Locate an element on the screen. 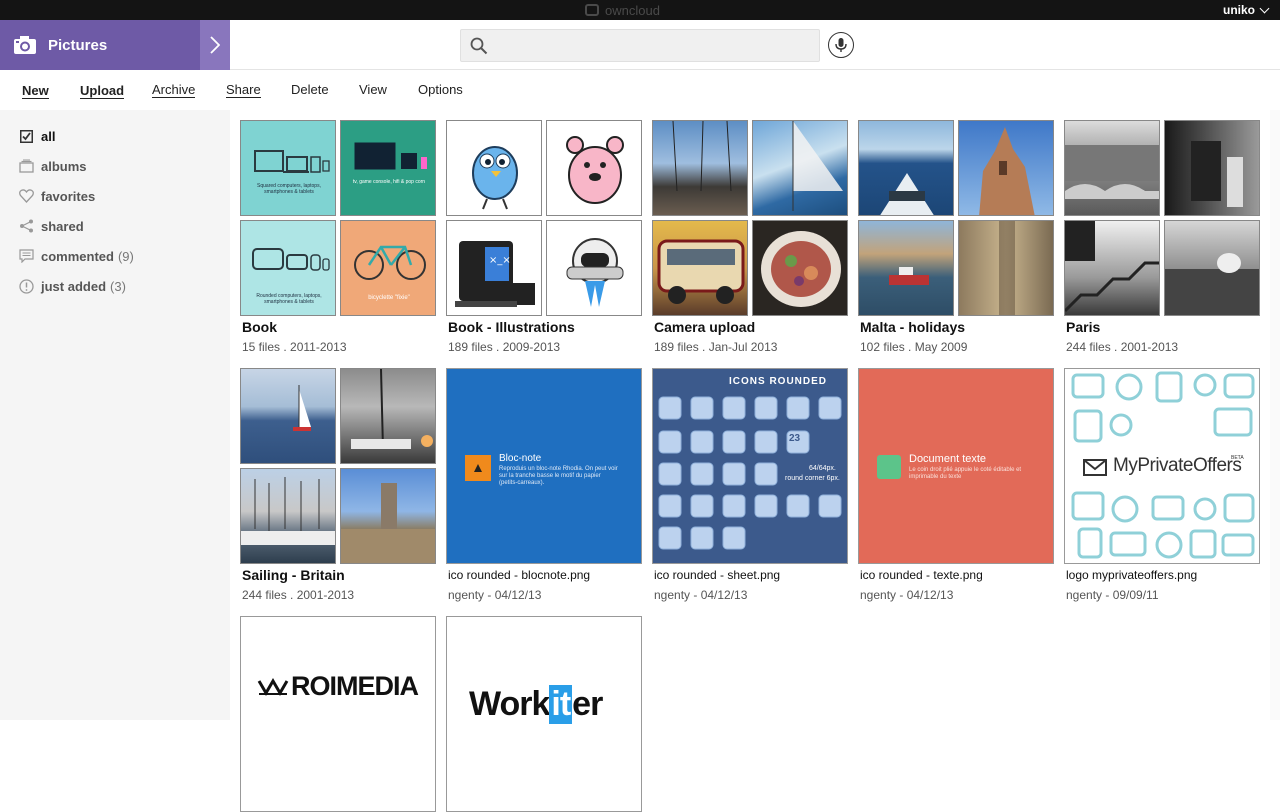  scrollbar is located at coordinates (1275, 415).